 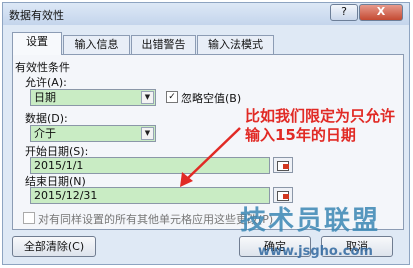 What do you see at coordinates (300, 135) in the screenshot?
I see `annotation-line-2: 输入15年的日期` at bounding box center [300, 135].